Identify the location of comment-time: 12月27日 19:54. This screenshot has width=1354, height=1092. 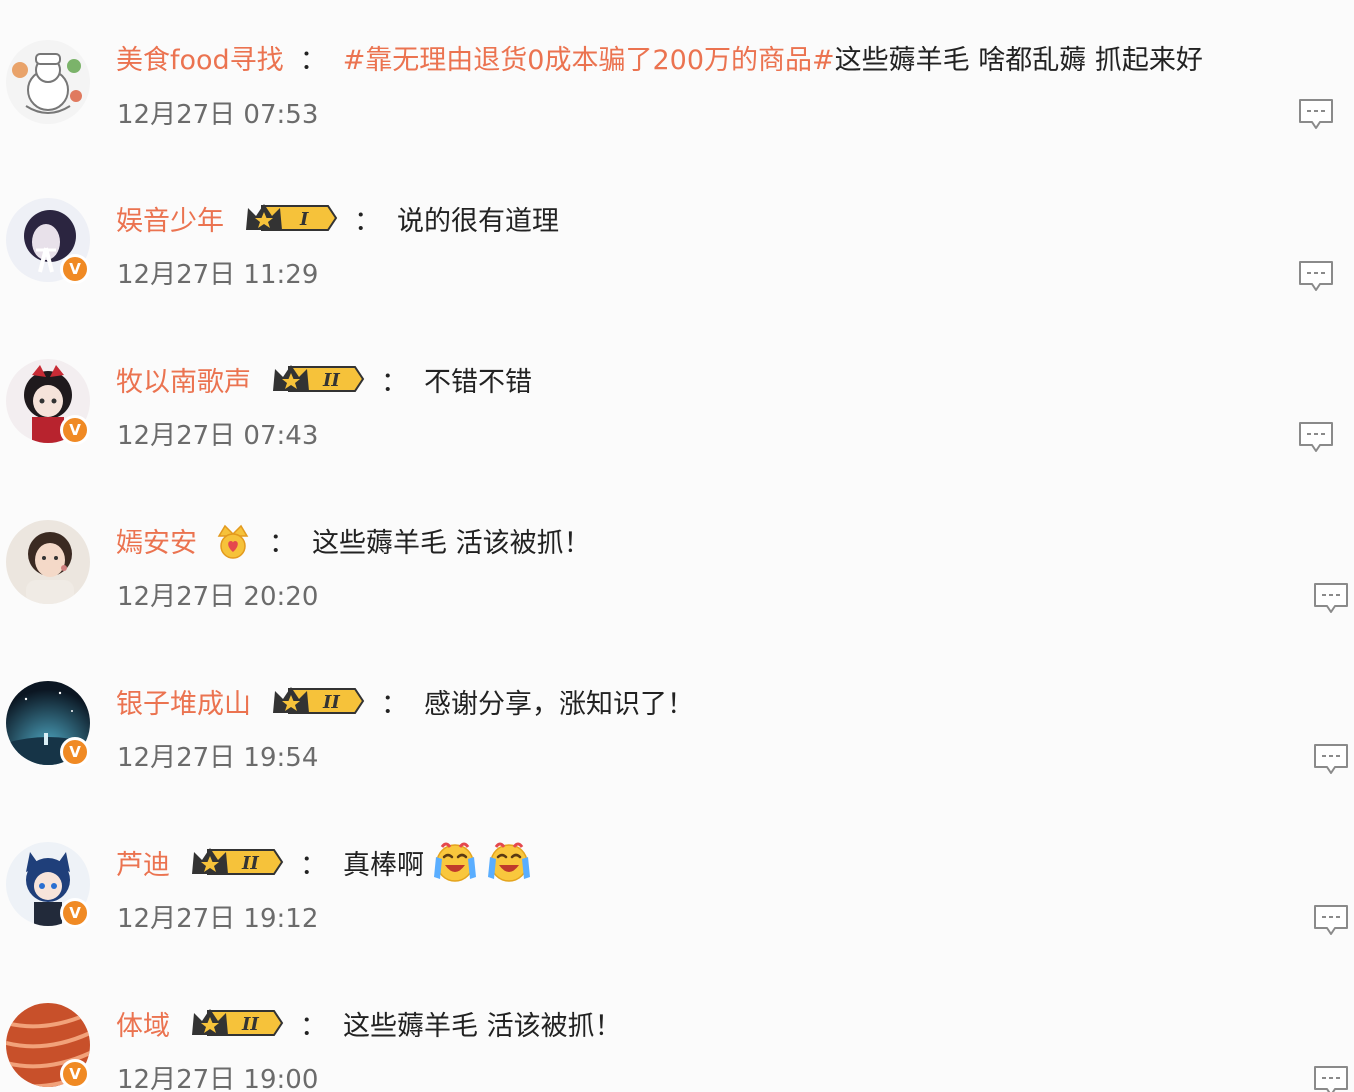
(218, 758).